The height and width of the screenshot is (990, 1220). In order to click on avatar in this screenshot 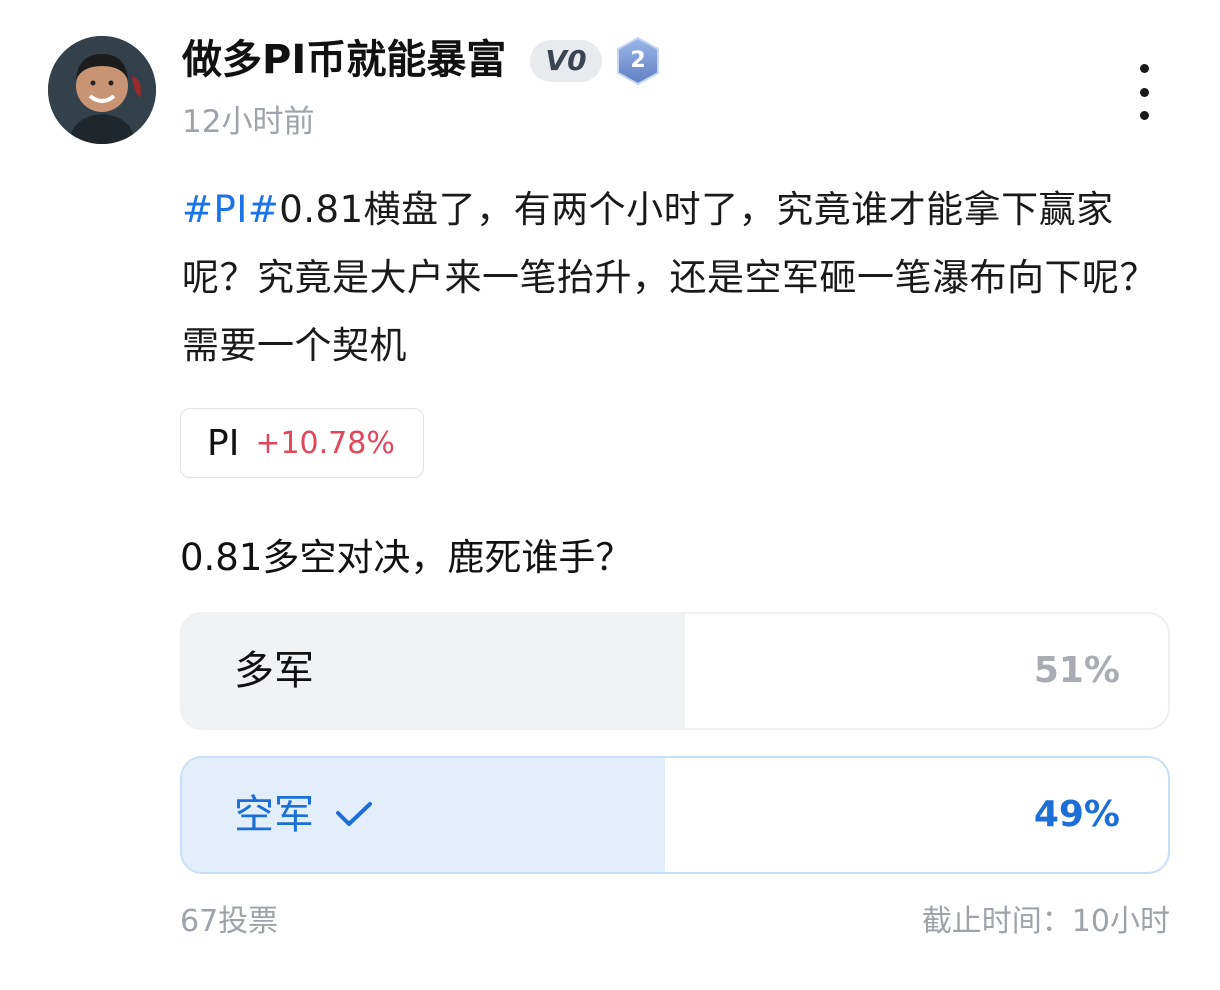, I will do `click(102, 90)`.